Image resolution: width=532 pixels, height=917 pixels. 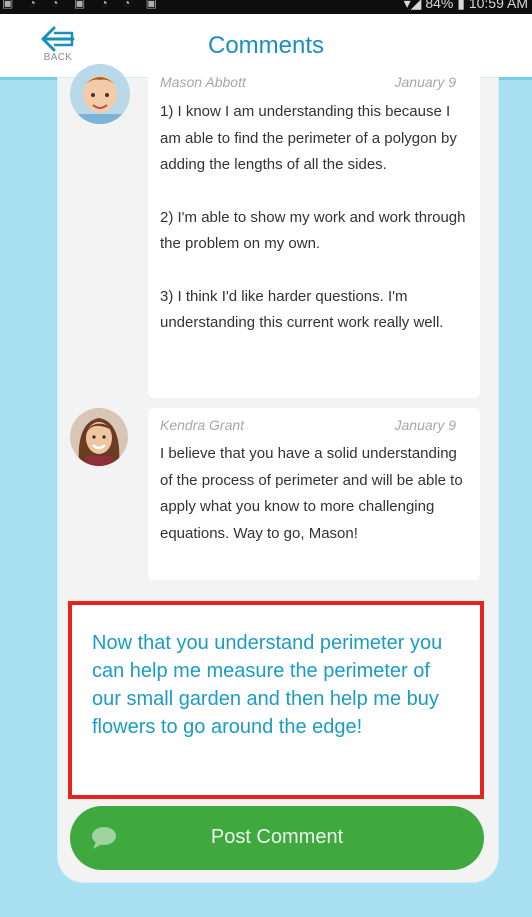 I want to click on post-comment-label: Post Comment, so click(x=277, y=837).